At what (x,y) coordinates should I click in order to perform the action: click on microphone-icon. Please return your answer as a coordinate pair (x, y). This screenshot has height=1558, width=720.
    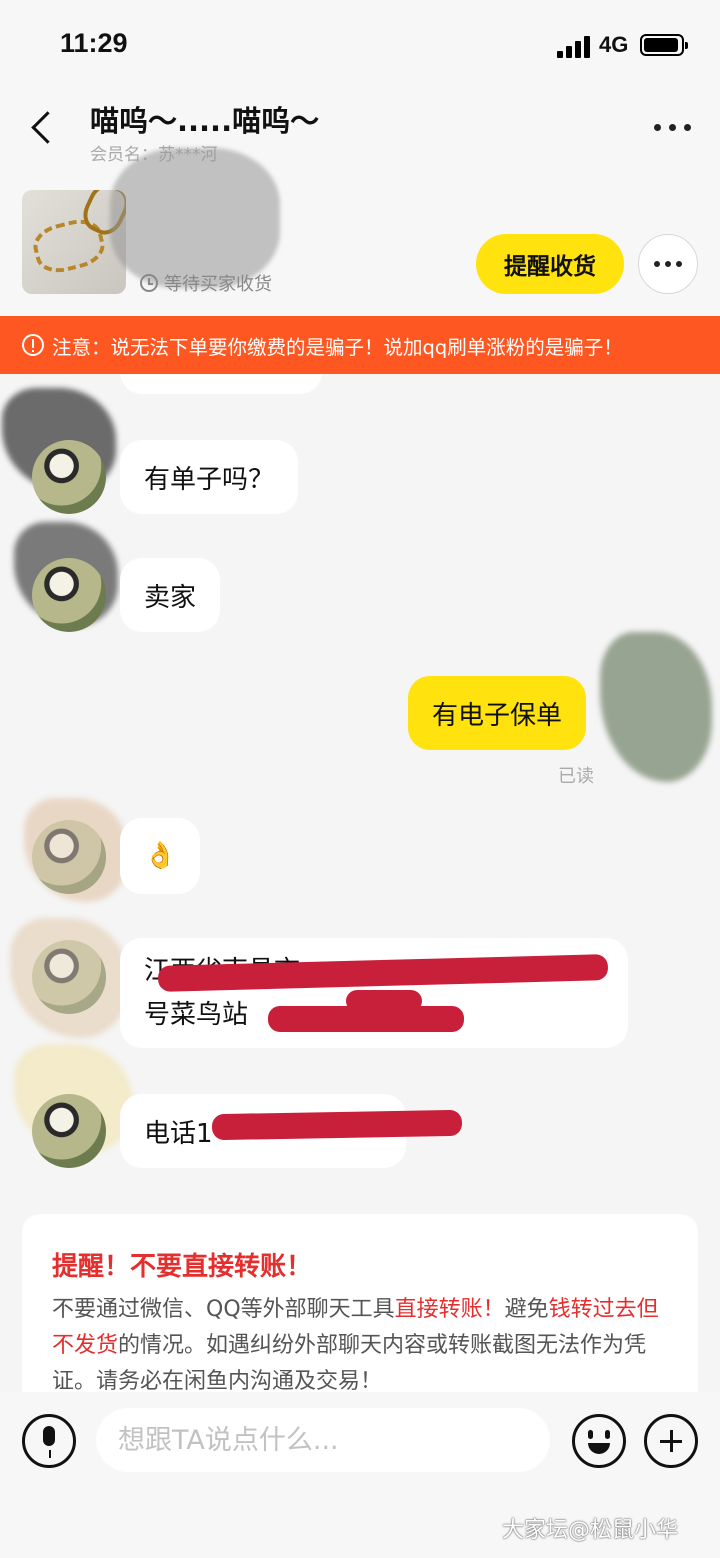
    Looking at the image, I should click on (49, 1441).